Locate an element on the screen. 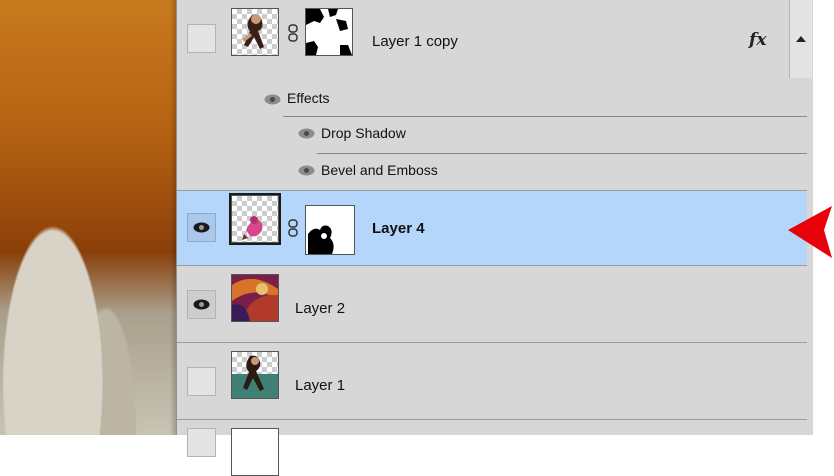 This screenshot has width=834, height=476. layer-row-layer-1: Layer 1 is located at coordinates (492, 381).